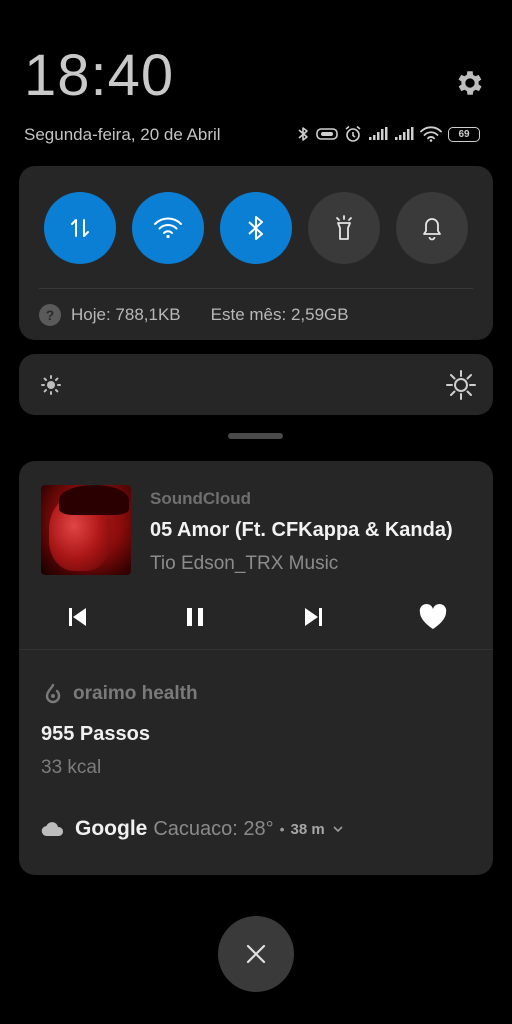 This screenshot has height=1024, width=512. I want to click on battery-icon: 69, so click(464, 134).